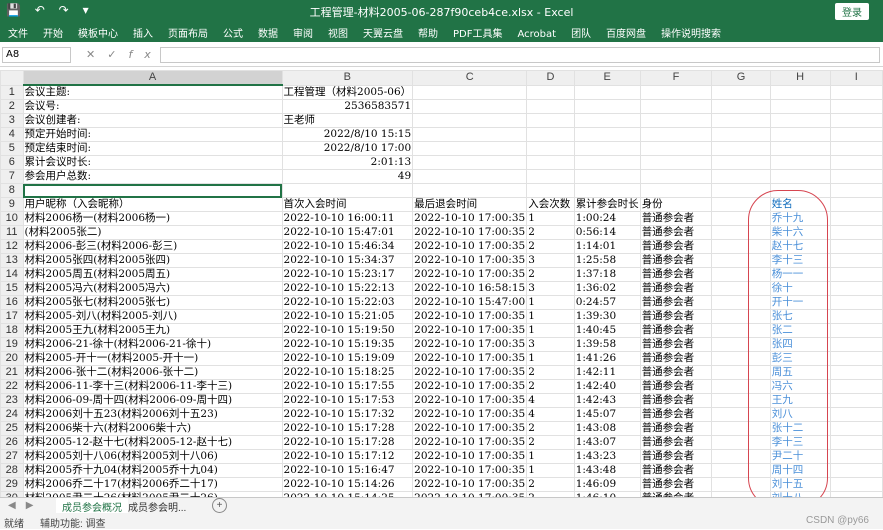 Image resolution: width=883 pixels, height=530 pixels. What do you see at coordinates (550, 288) in the screenshot?
I see `cell-D: 3` at bounding box center [550, 288].